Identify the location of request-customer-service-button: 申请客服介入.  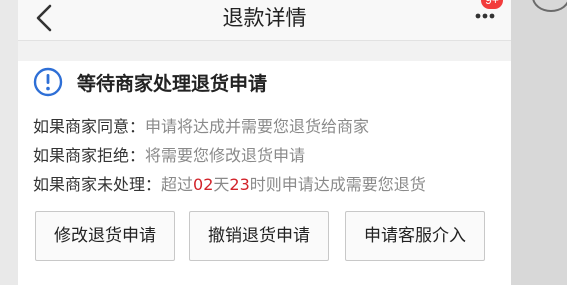
(415, 236).